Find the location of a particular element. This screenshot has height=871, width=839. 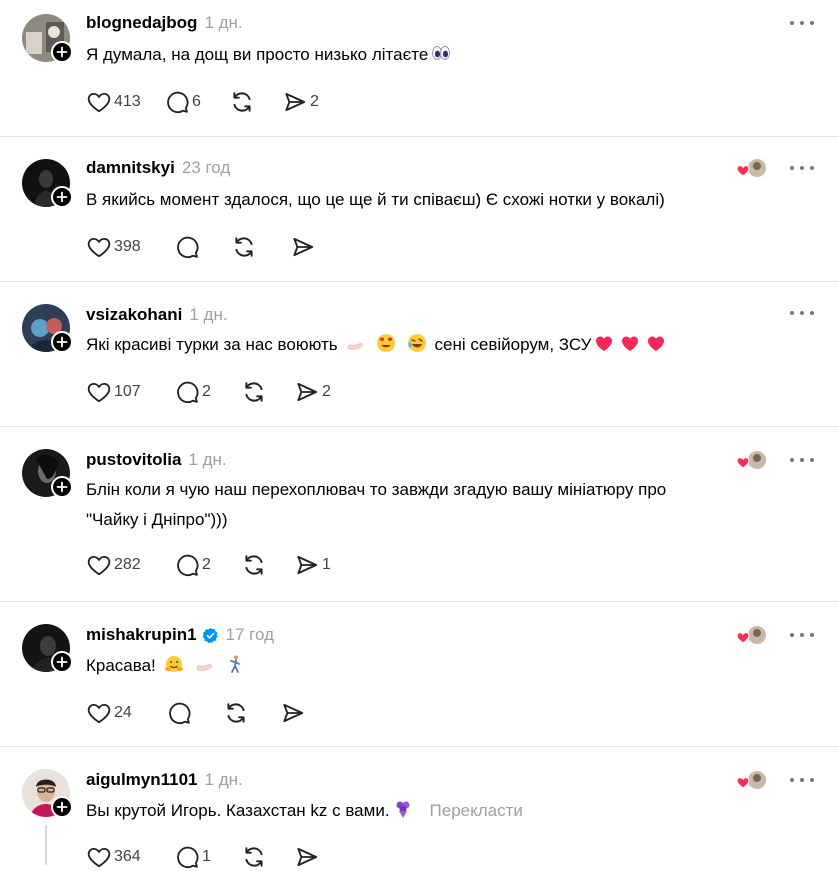

share-count: 2 is located at coordinates (326, 391).